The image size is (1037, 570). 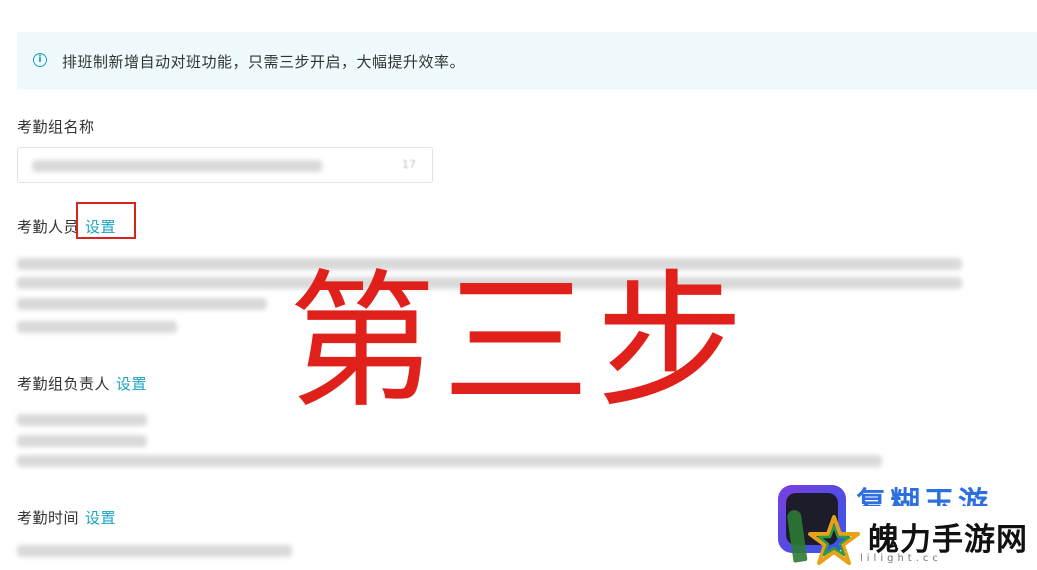 What do you see at coordinates (48, 227) in the screenshot?
I see `members-label: 考勤人员` at bounding box center [48, 227].